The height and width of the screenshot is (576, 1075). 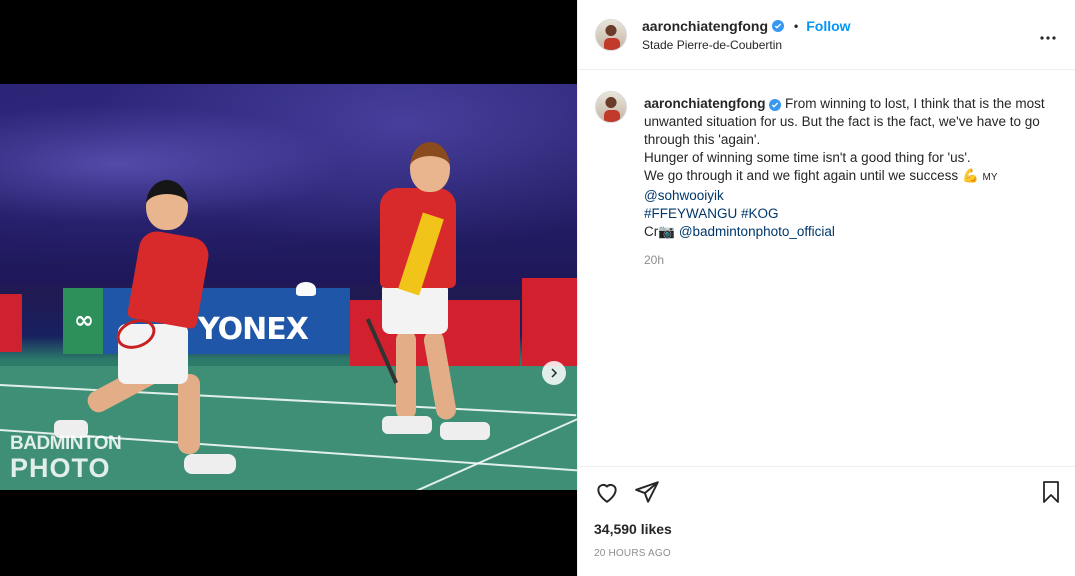 I want to click on caption-line: Cr📷 @badmintonphoto_official, so click(x=854, y=232).